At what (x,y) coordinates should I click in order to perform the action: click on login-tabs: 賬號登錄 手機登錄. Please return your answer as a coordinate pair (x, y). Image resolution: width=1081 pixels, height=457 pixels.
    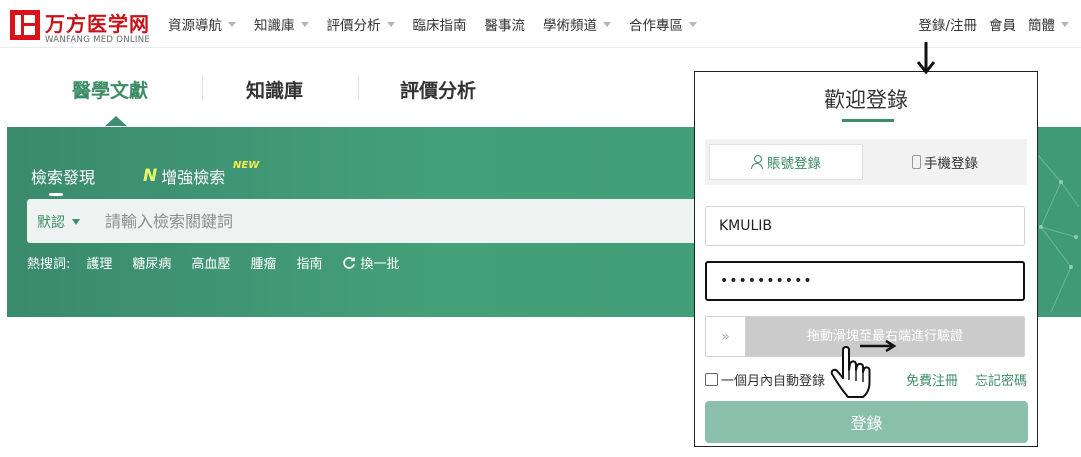
    Looking at the image, I should click on (866, 162).